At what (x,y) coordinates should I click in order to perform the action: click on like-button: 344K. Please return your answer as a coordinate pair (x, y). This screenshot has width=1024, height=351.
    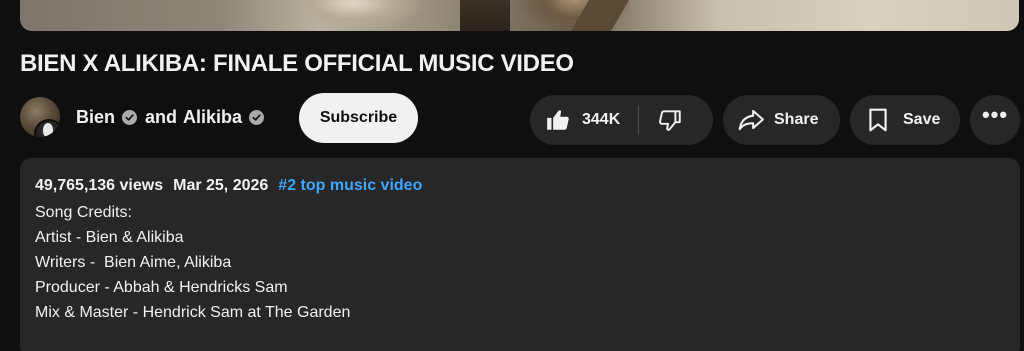
    Looking at the image, I should click on (584, 120).